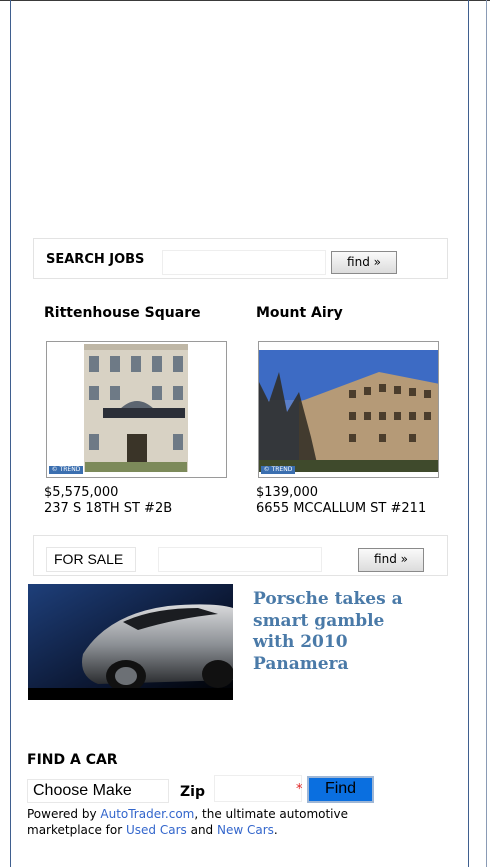  I want to click on building-photo-mount-airy, so click(348, 409).